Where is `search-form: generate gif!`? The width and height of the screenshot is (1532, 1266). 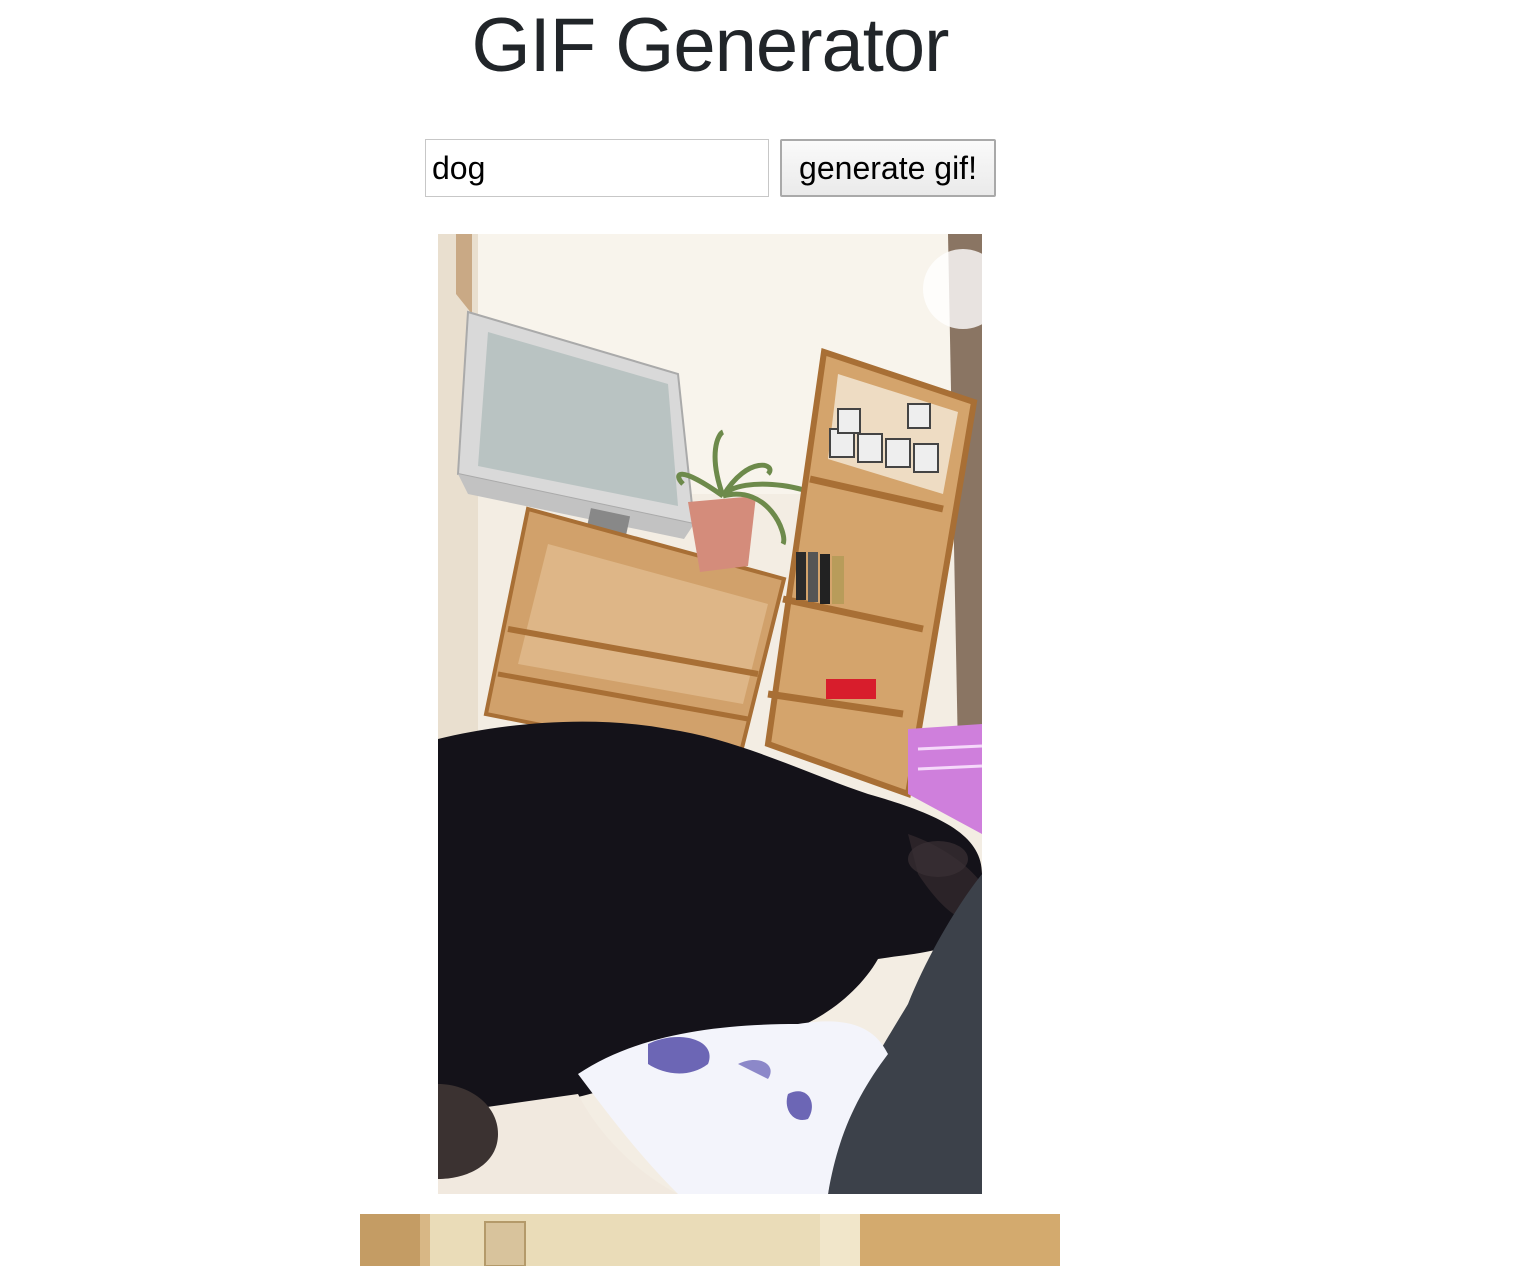 search-form: generate gif! is located at coordinates (710, 168).